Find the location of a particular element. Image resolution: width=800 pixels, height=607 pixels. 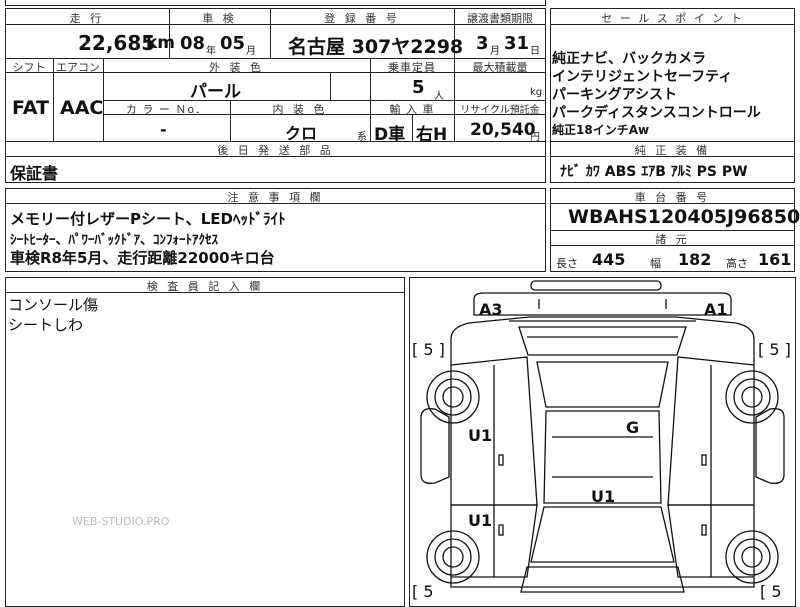

registration-value: 名古屋 307ヤ2298 is located at coordinates (376, 47).